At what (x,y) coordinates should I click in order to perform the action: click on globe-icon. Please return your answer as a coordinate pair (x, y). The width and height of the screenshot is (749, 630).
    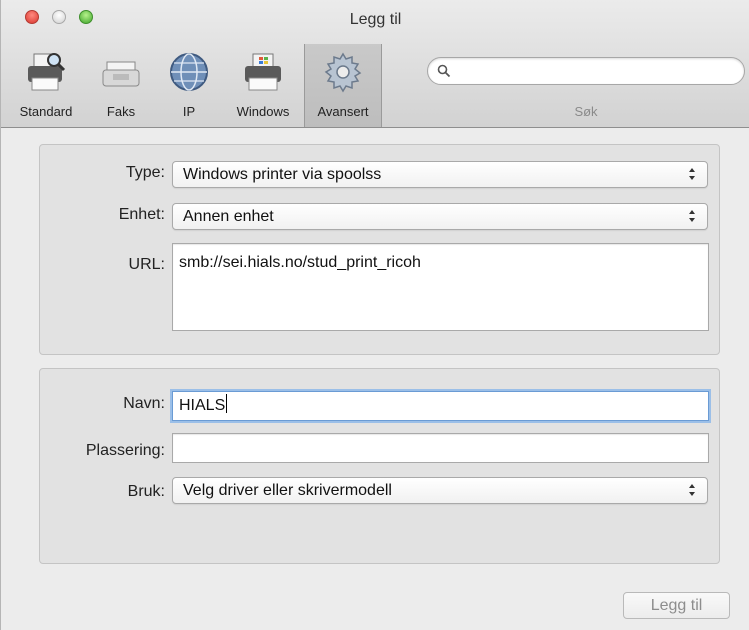
    Looking at the image, I should click on (189, 72).